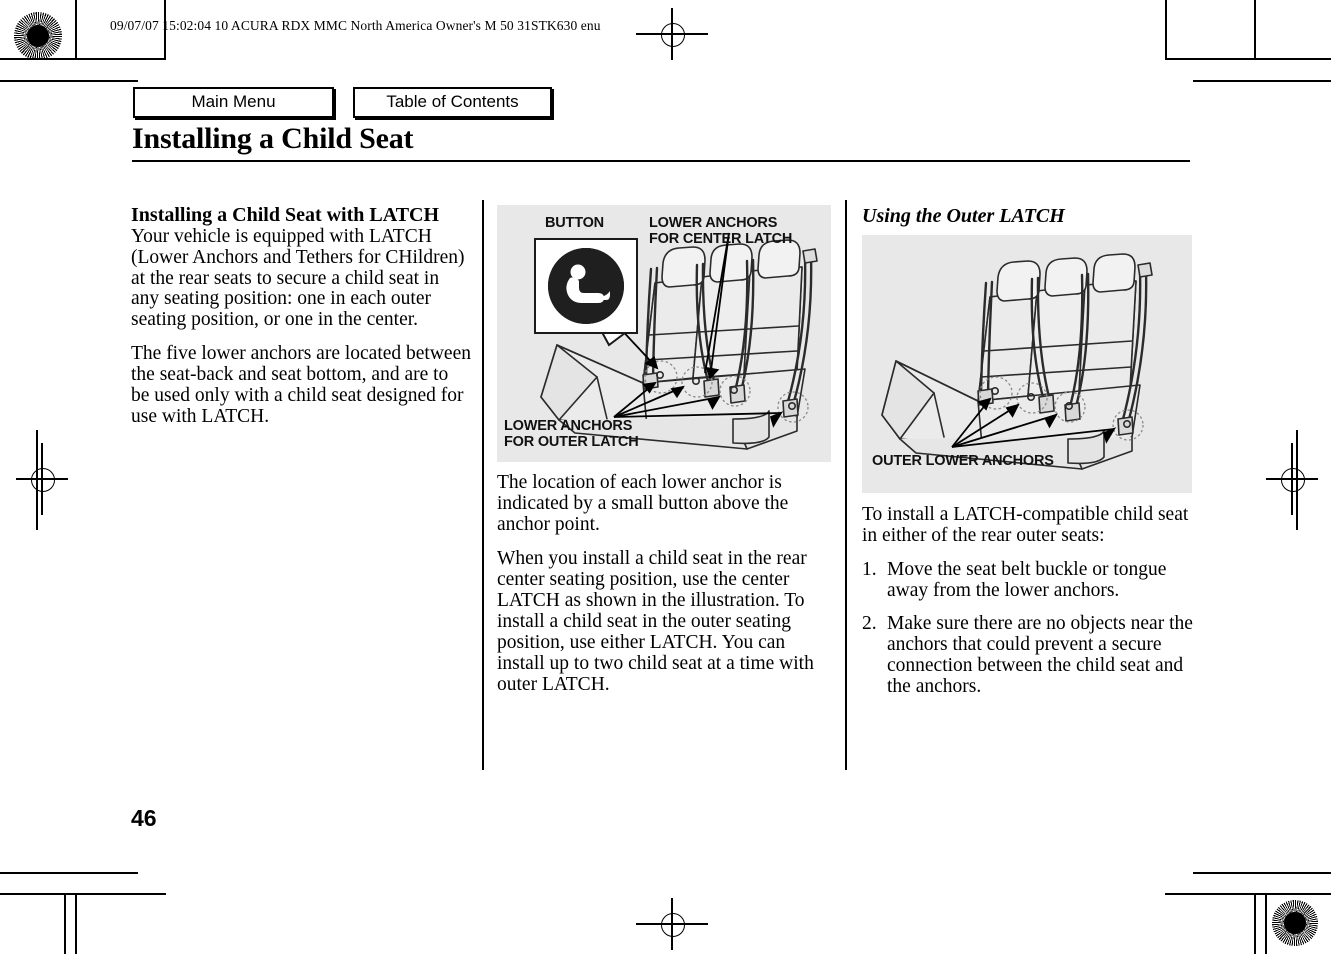  What do you see at coordinates (42, 479) in the screenshot?
I see `registration-target-left` at bounding box center [42, 479].